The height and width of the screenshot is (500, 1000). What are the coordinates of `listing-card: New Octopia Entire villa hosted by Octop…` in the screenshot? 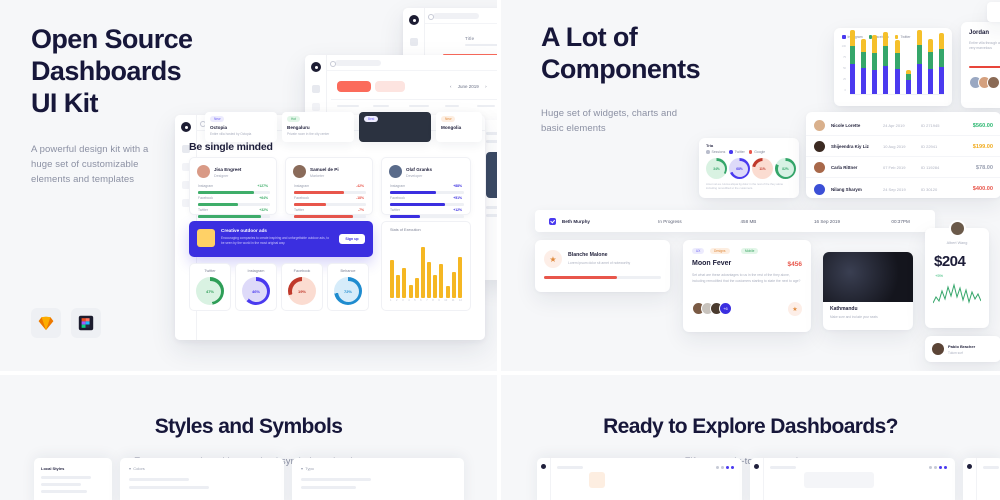 It's located at (241, 127).